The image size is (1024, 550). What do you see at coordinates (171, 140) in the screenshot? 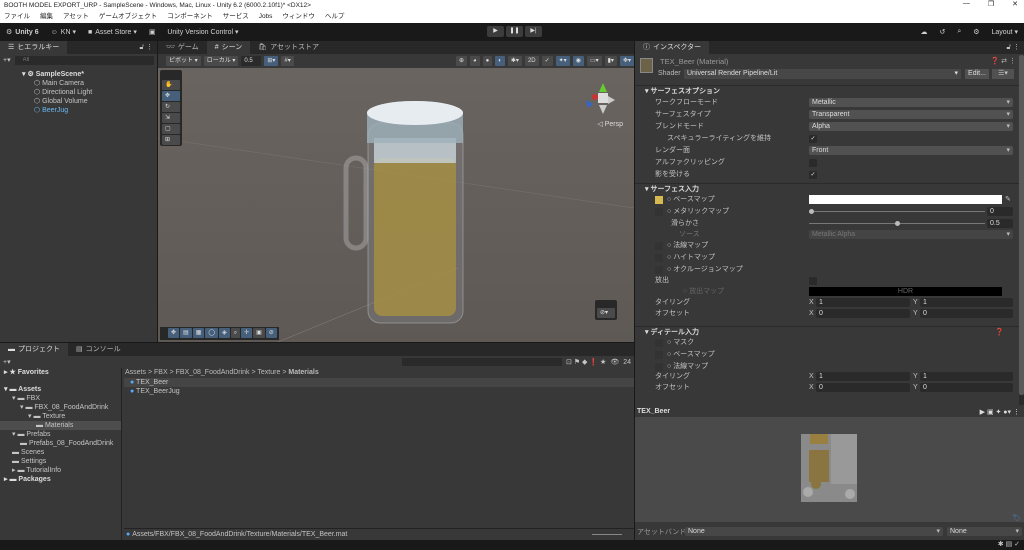
I see `transform-tool-icon: ⊞` at bounding box center [171, 140].